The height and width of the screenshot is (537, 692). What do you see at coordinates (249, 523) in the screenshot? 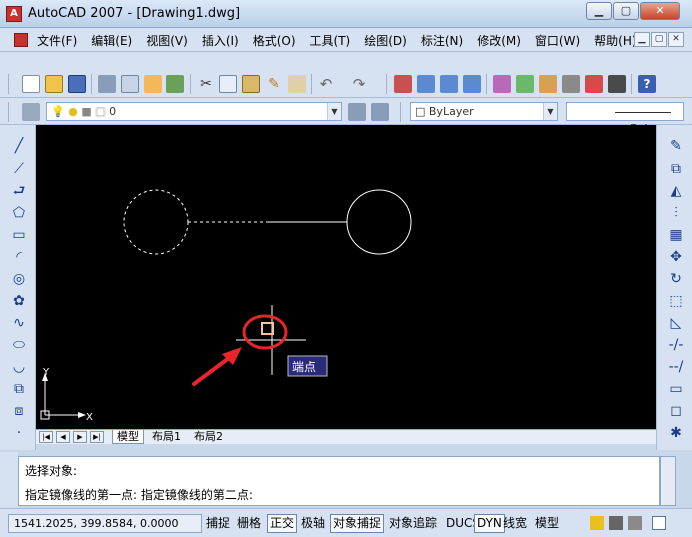
I see `status-toggle-button: 栅格` at bounding box center [249, 523].